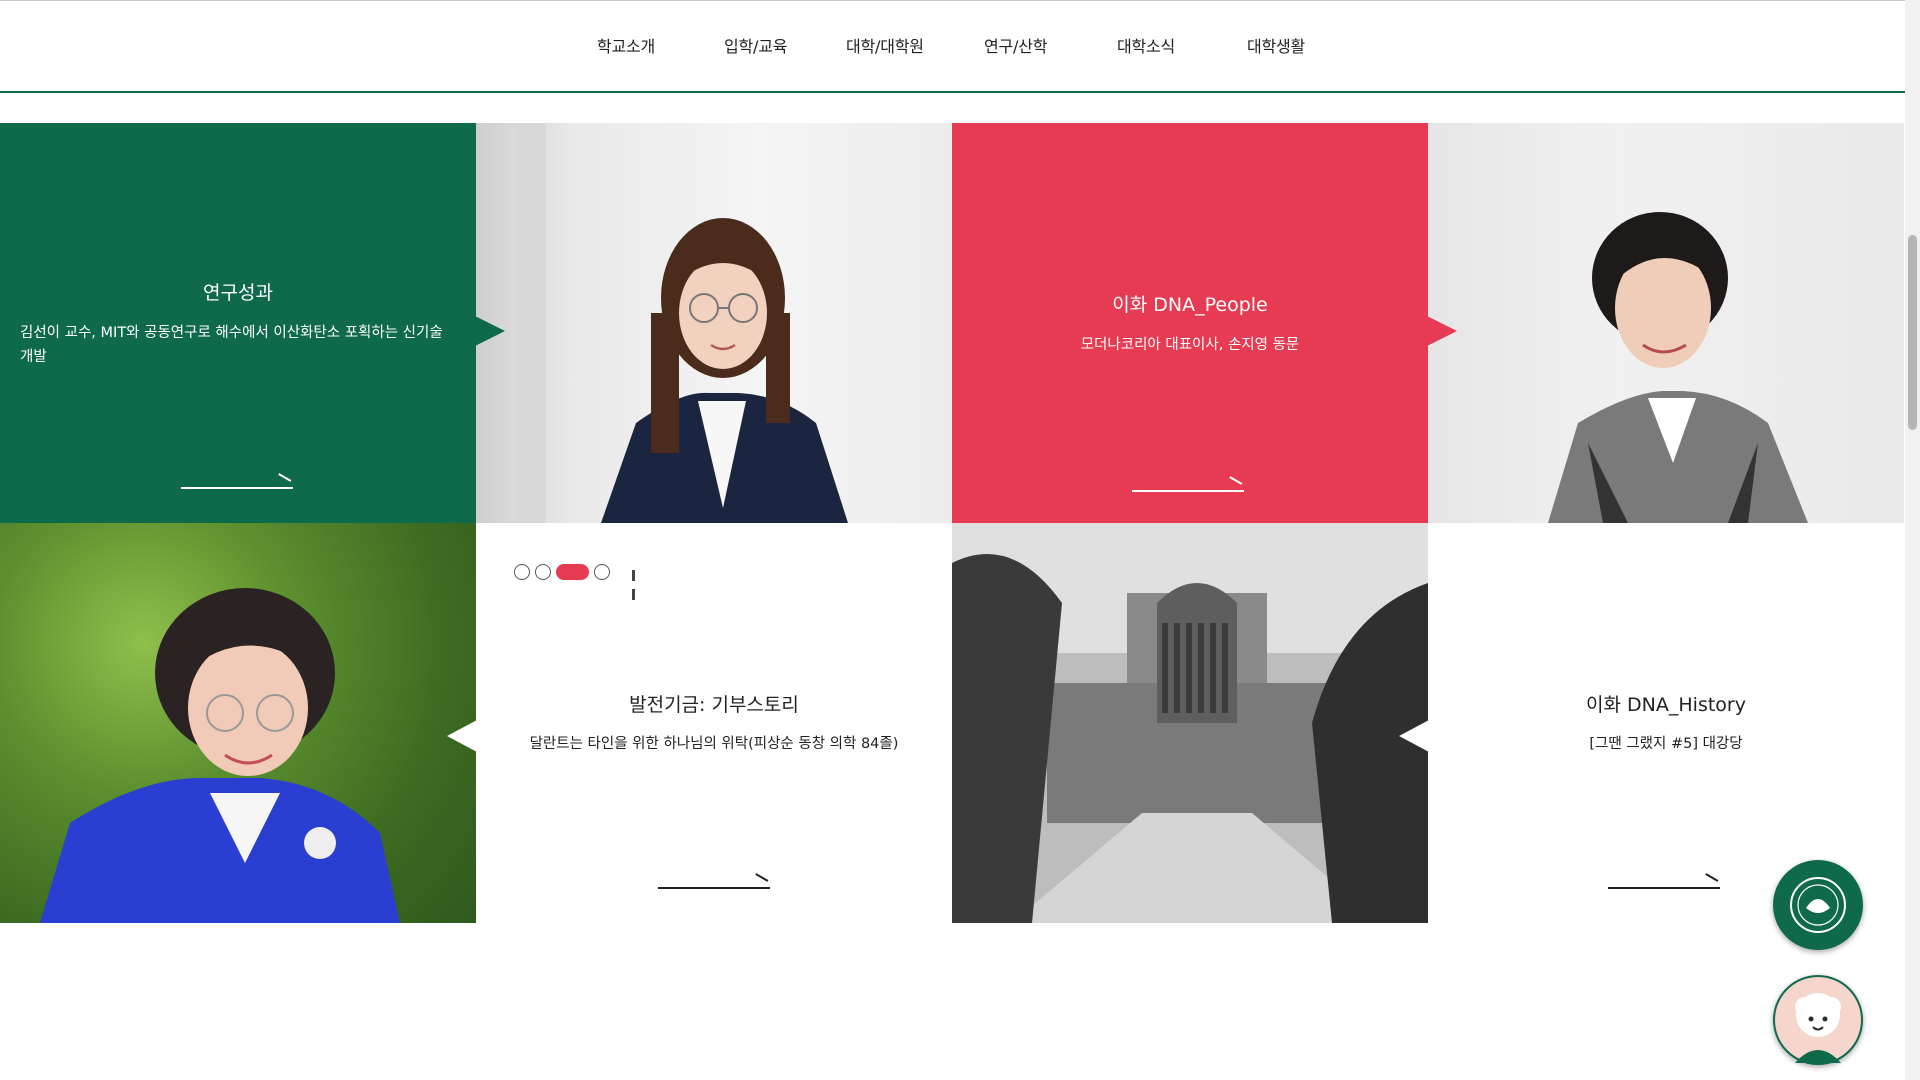 The image size is (1920, 1080). What do you see at coordinates (626, 45) in the screenshot?
I see `nav-item-about: 학교소개` at bounding box center [626, 45].